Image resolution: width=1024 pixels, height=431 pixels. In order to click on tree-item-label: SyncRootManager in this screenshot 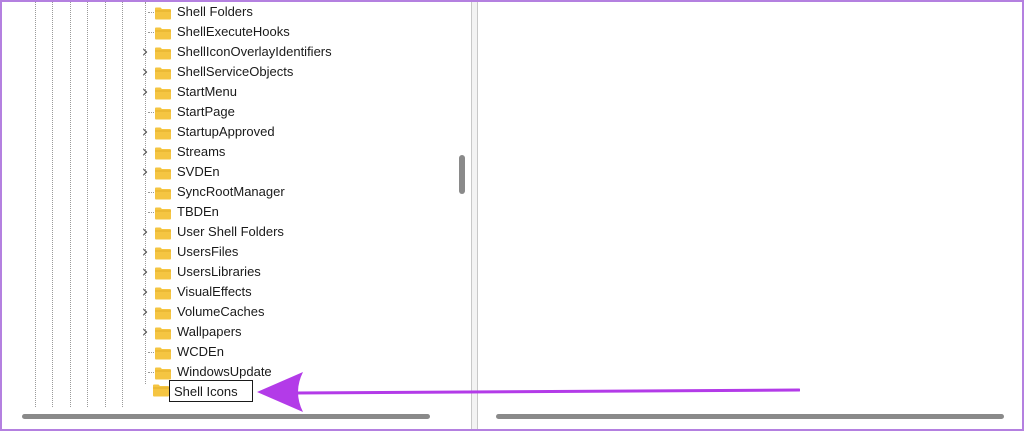, I will do `click(231, 191)`.